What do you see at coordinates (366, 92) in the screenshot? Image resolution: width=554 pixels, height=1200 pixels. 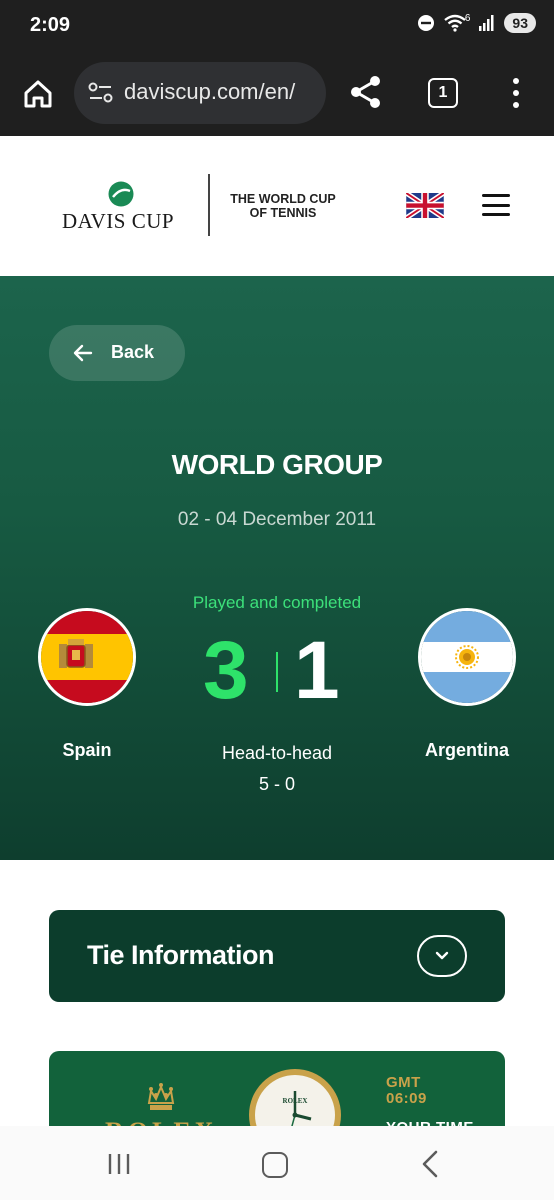 I see `share-icon` at bounding box center [366, 92].